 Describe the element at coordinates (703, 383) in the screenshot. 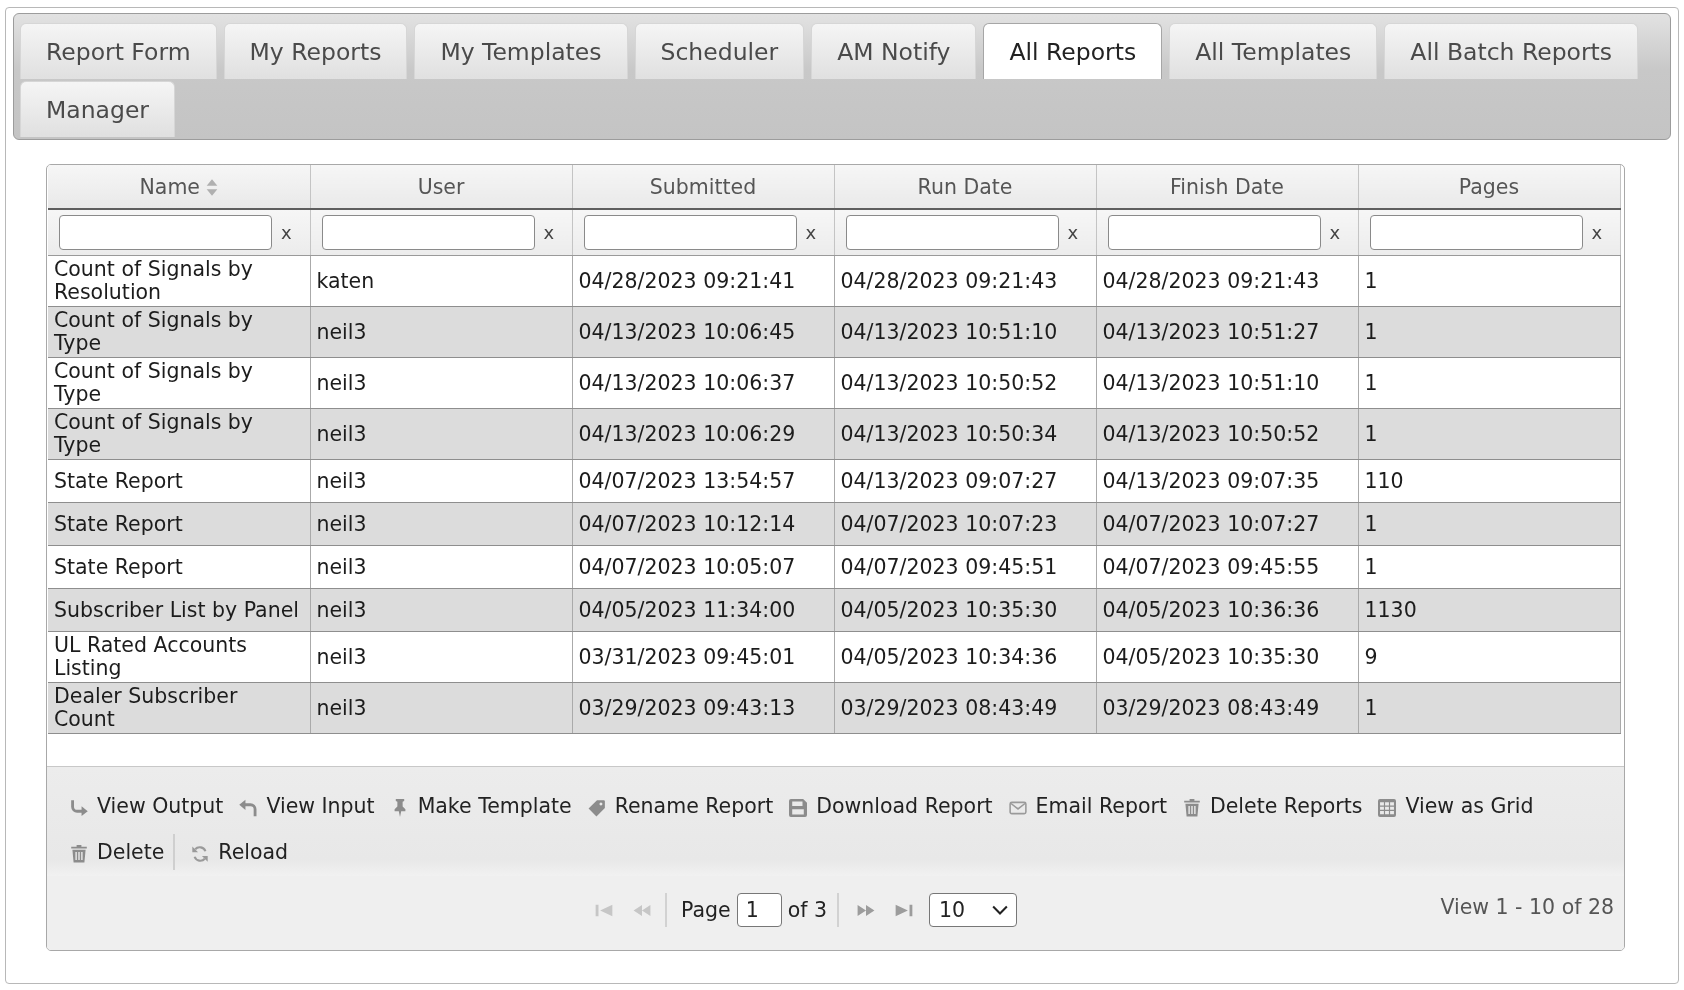

I see `table-cell: 04/13/2023 10:06:37` at that location.